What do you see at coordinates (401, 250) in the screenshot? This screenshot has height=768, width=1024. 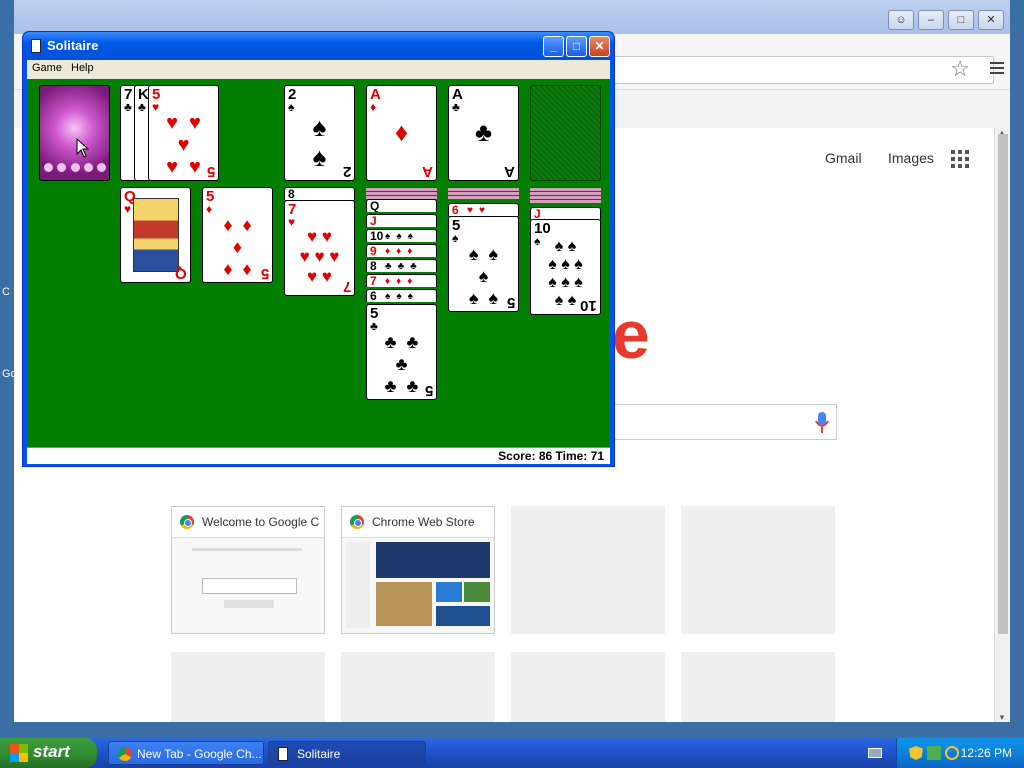 I see `tableau-card: 9 ♦♦♦` at bounding box center [401, 250].